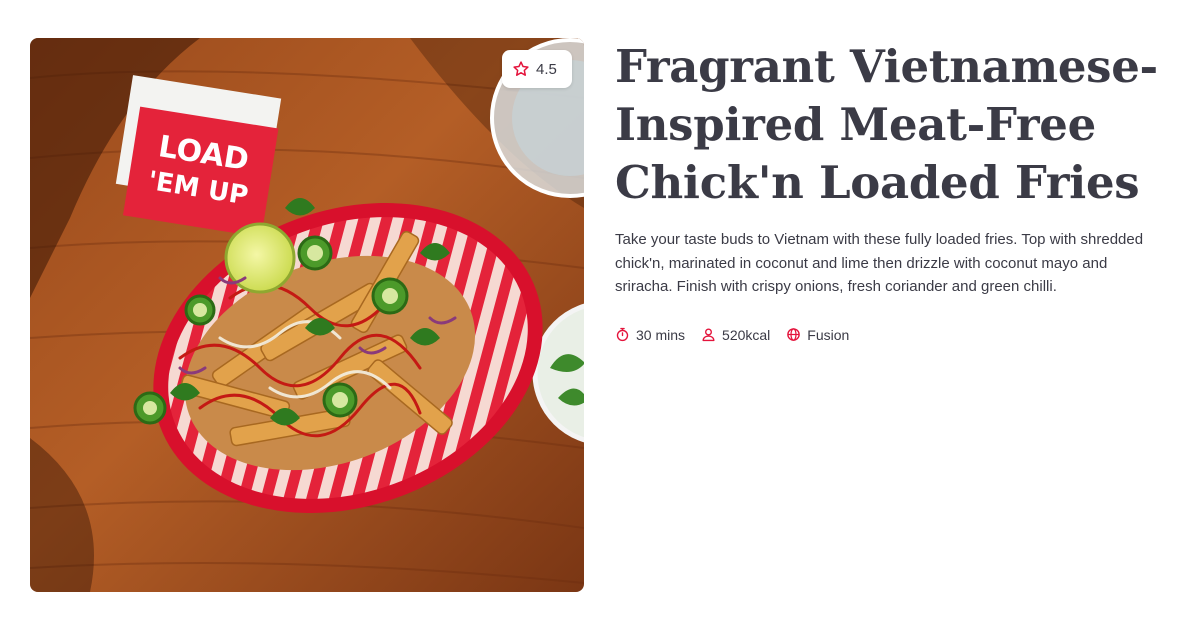  Describe the element at coordinates (708, 335) in the screenshot. I see `person-icon` at that location.